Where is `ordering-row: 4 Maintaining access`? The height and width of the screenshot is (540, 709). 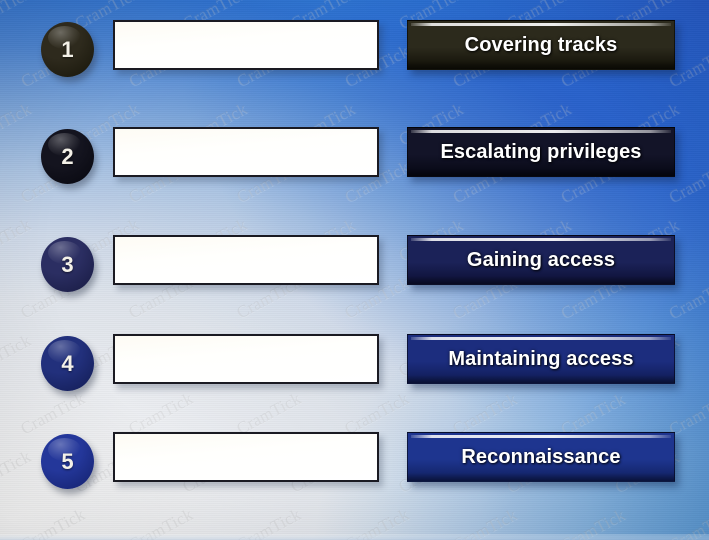
ordering-row: 4 Maintaining access is located at coordinates (354, 363).